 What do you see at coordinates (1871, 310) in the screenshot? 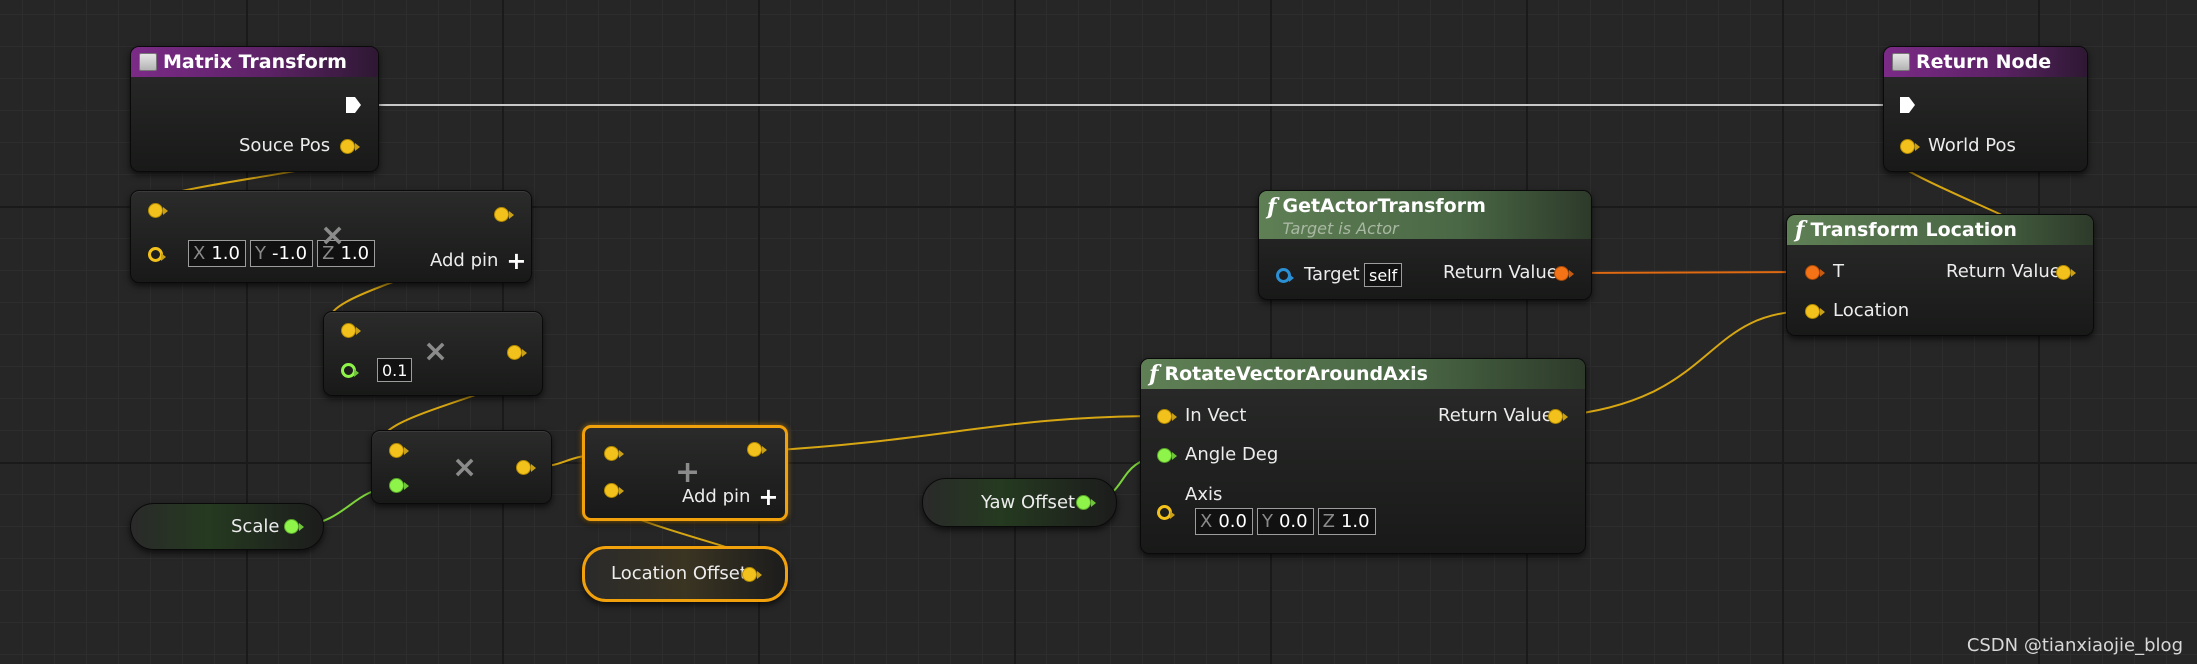
I see `location-label: Location` at bounding box center [1871, 310].